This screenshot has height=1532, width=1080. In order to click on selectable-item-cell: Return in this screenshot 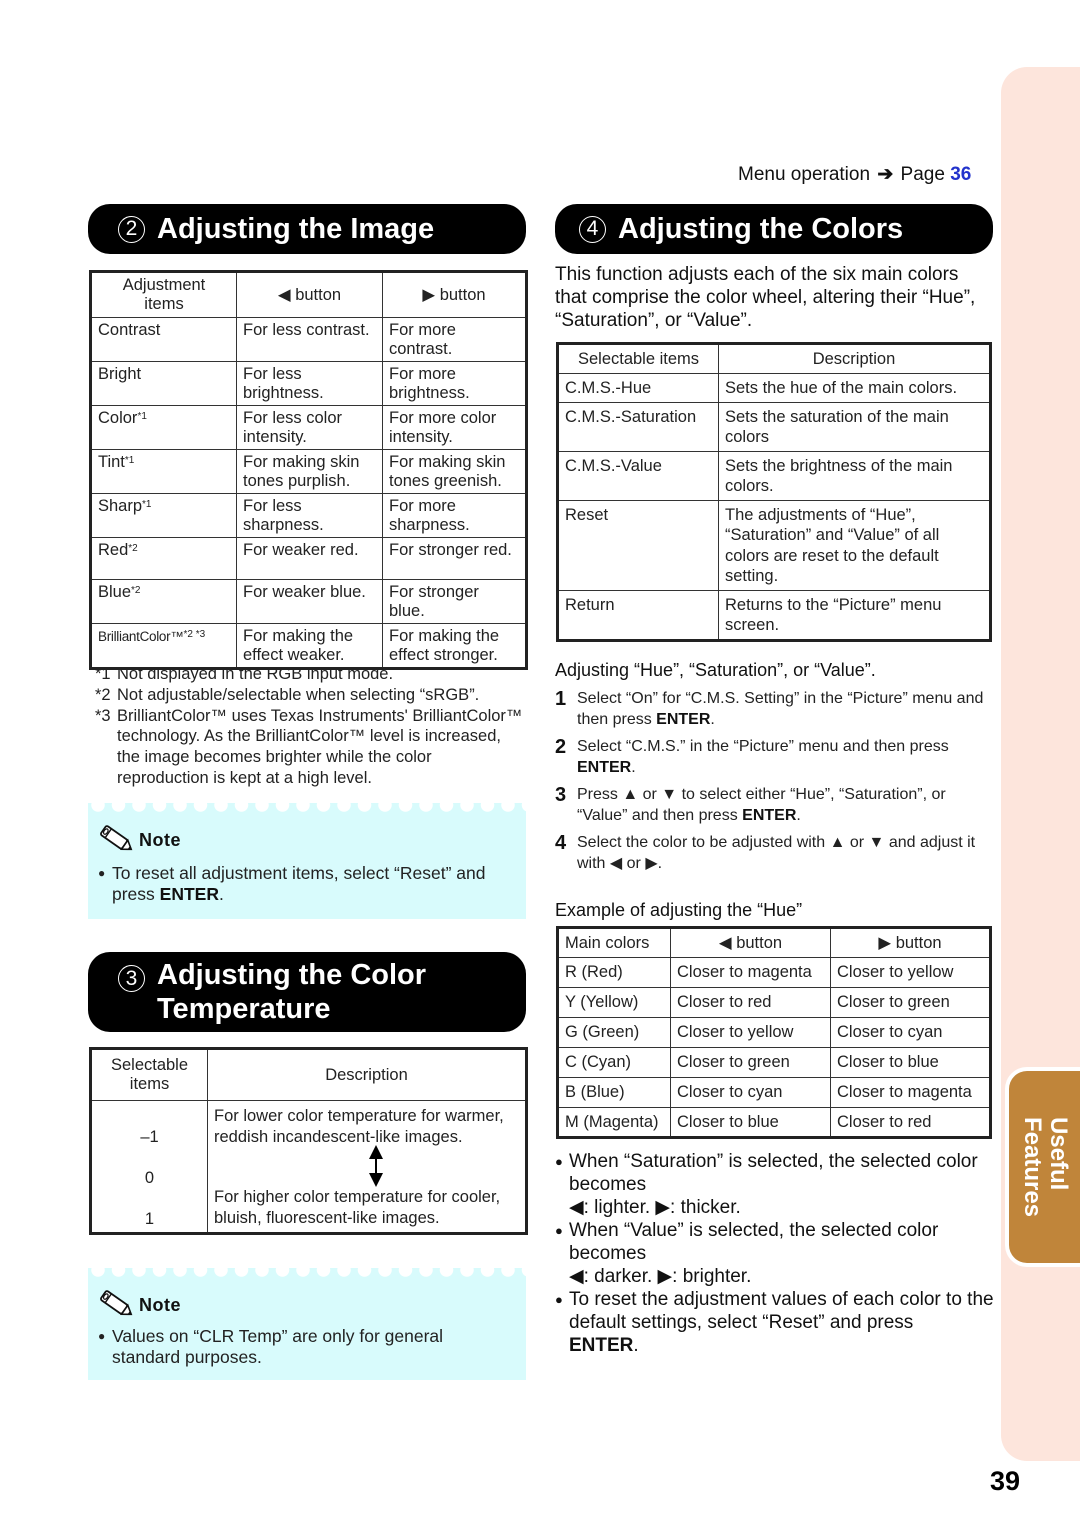, I will do `click(638, 615)`.